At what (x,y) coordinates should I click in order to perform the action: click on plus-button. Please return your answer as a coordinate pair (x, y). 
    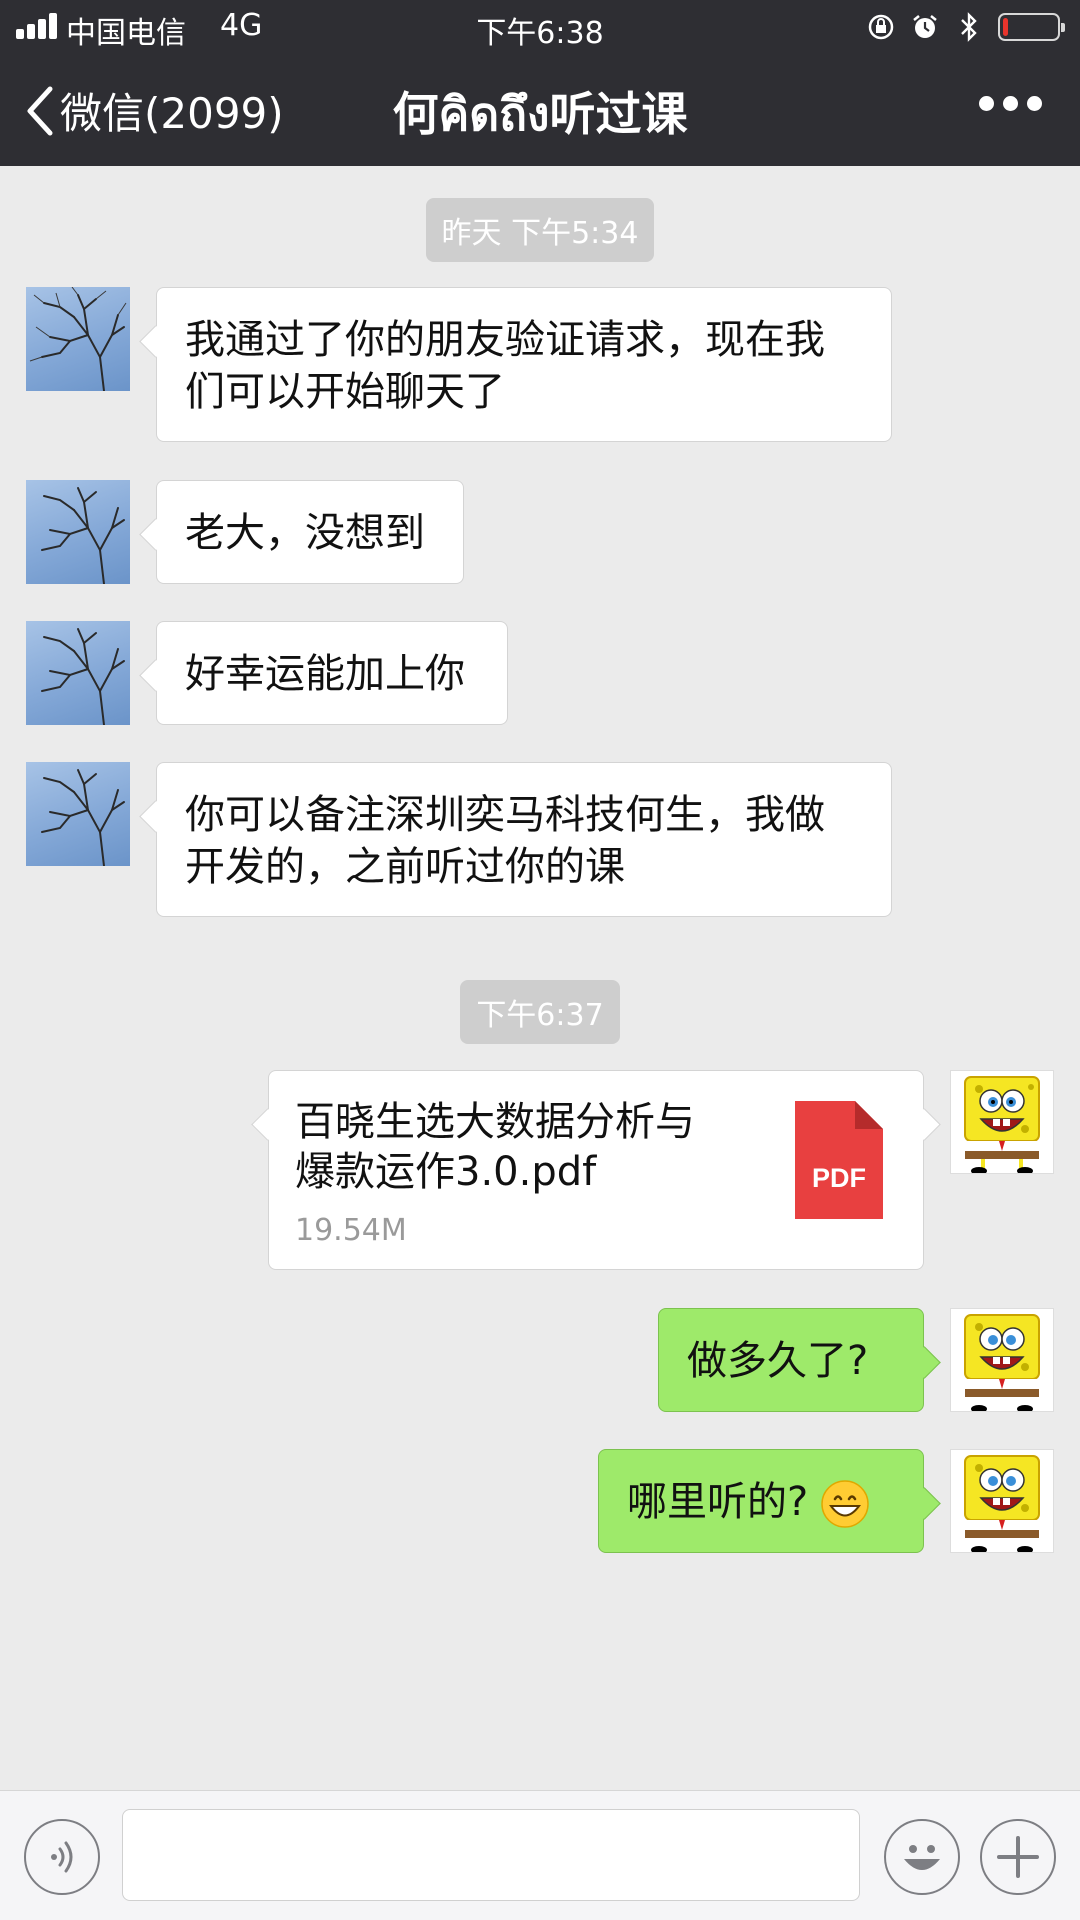
    Looking at the image, I should click on (1018, 1857).